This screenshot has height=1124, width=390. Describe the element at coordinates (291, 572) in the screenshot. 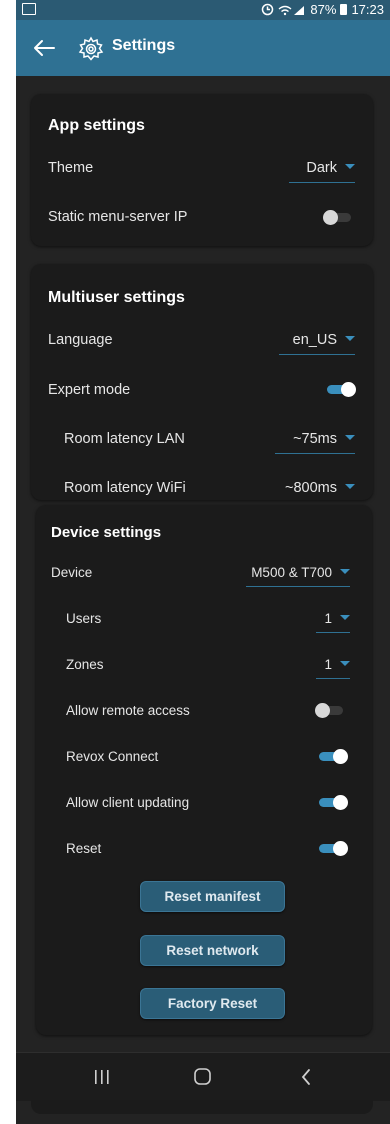

I see `device-value: M500 & T700` at that location.